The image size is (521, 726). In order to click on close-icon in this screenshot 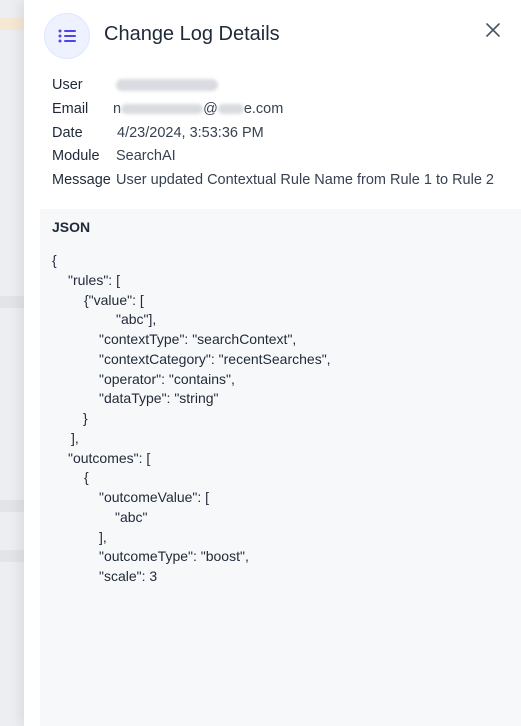, I will do `click(493, 30)`.